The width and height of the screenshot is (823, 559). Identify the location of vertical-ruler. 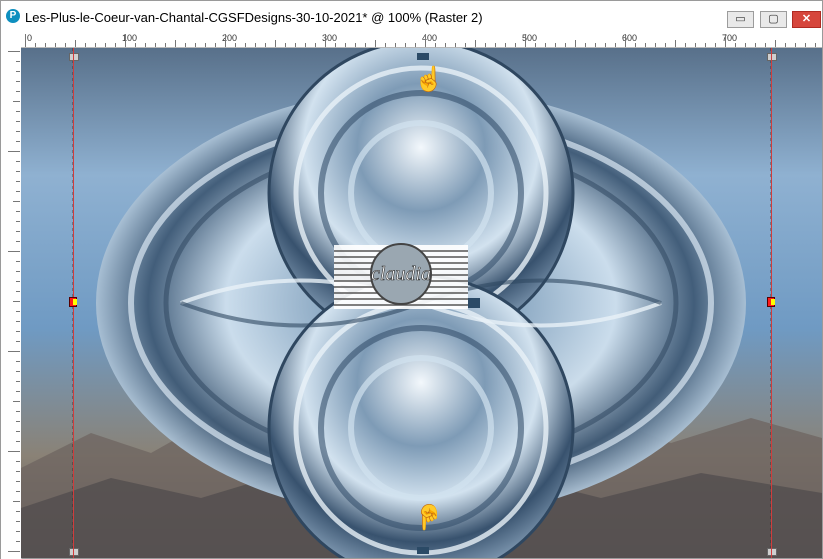
(11, 303).